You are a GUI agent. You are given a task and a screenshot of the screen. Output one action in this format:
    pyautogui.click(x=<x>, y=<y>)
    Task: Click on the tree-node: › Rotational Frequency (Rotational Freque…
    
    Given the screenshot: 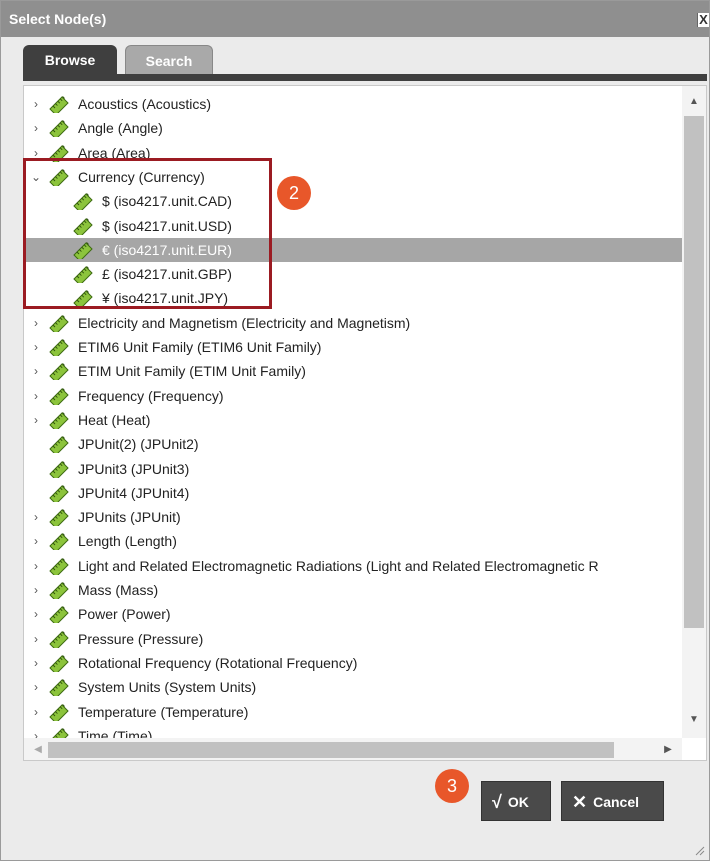 What is the action you would take?
    pyautogui.click(x=353, y=663)
    